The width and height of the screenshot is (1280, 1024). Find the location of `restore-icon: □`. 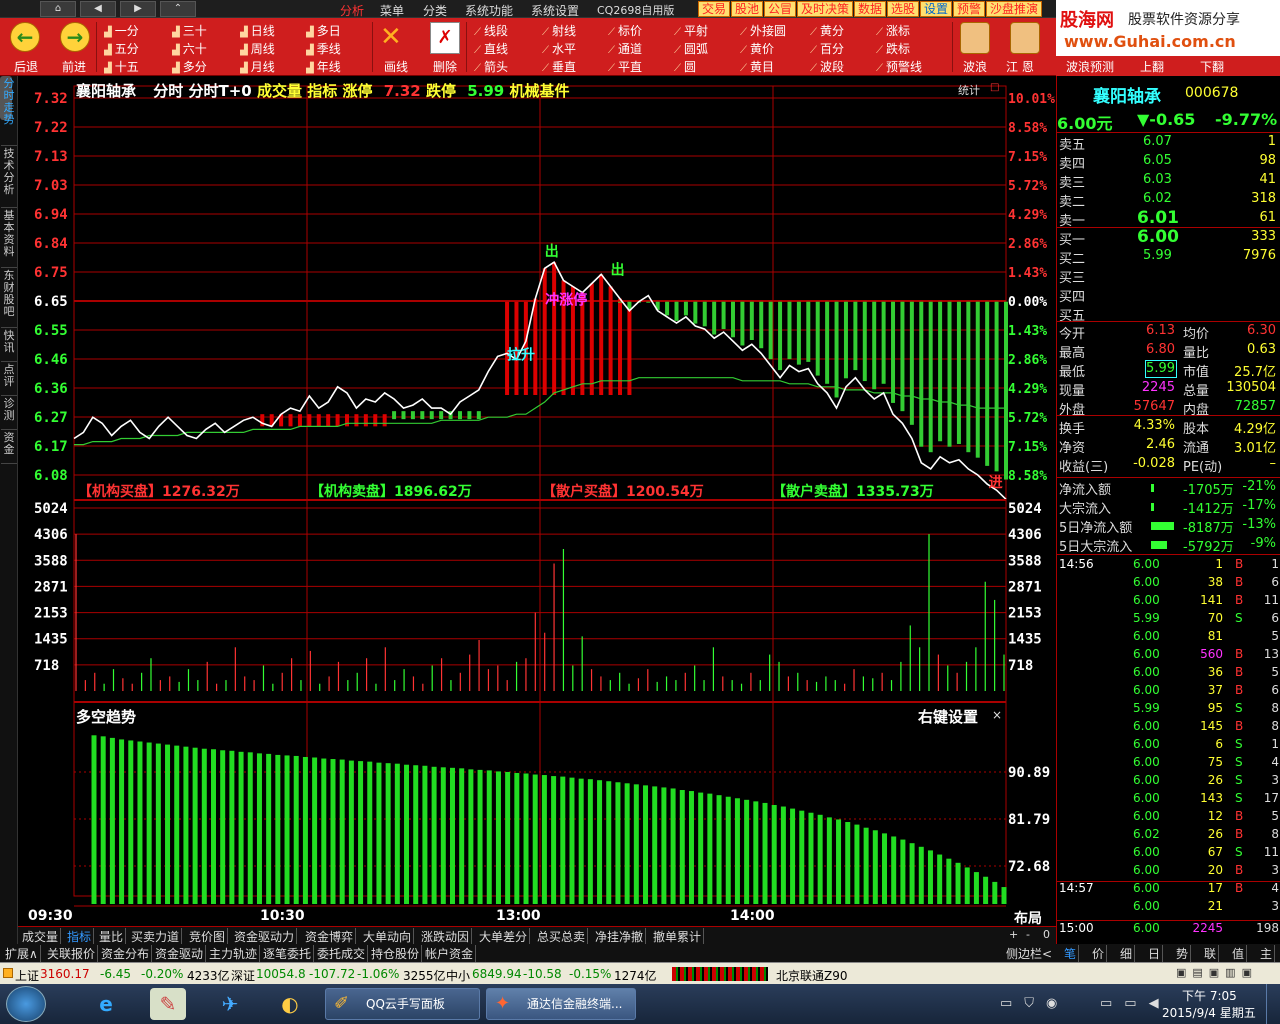

restore-icon: □ is located at coordinates (994, 87).